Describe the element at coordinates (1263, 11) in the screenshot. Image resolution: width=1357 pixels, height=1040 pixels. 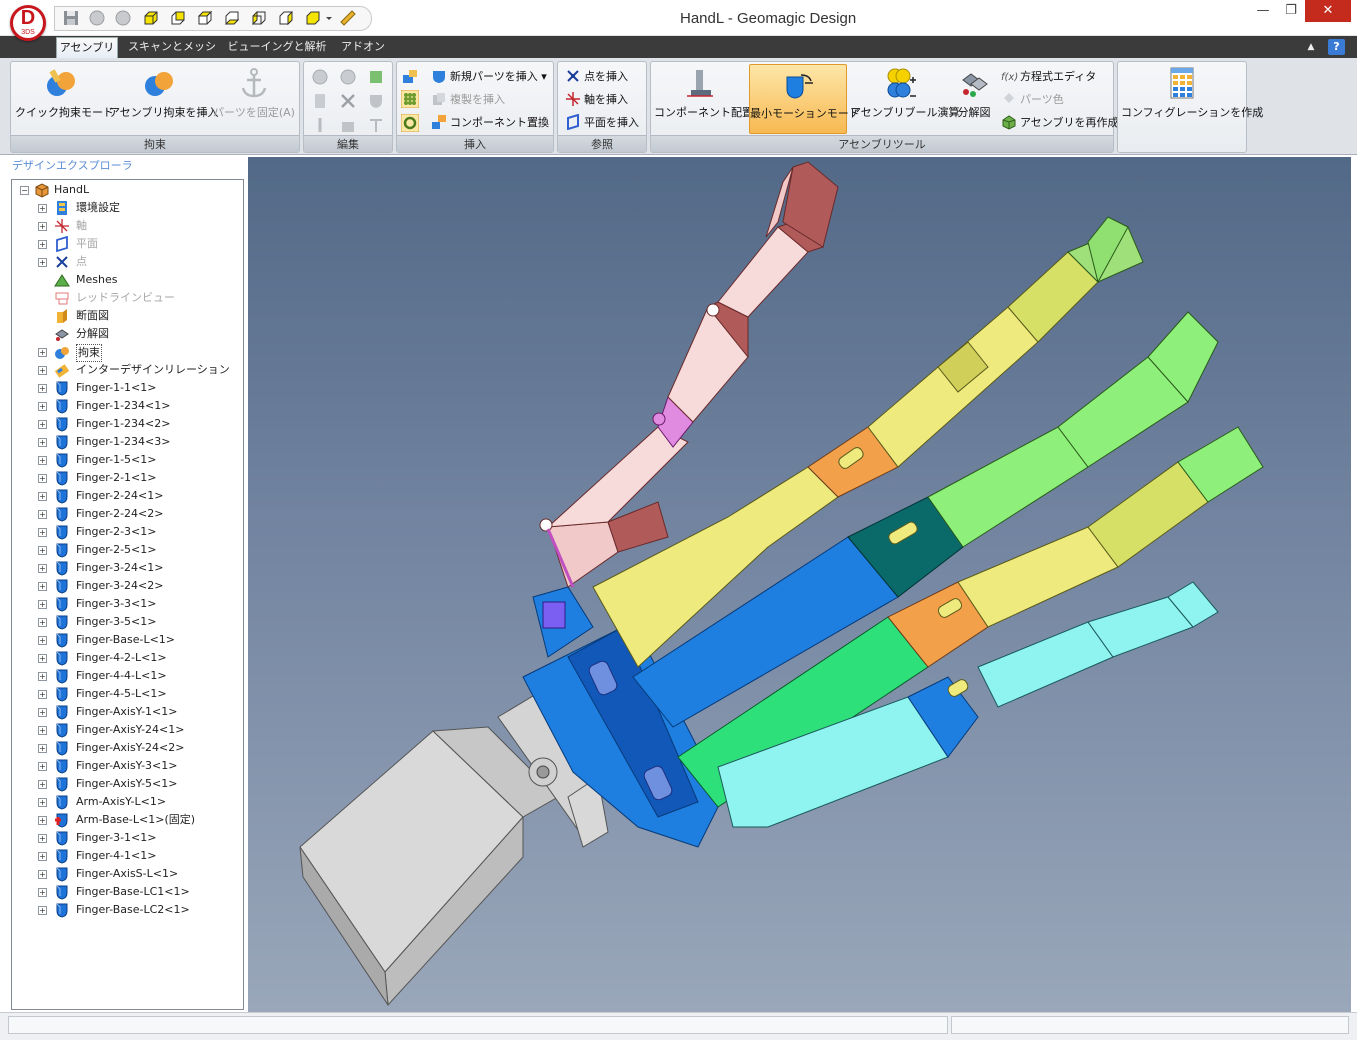
I see `minimize-button: —` at that location.